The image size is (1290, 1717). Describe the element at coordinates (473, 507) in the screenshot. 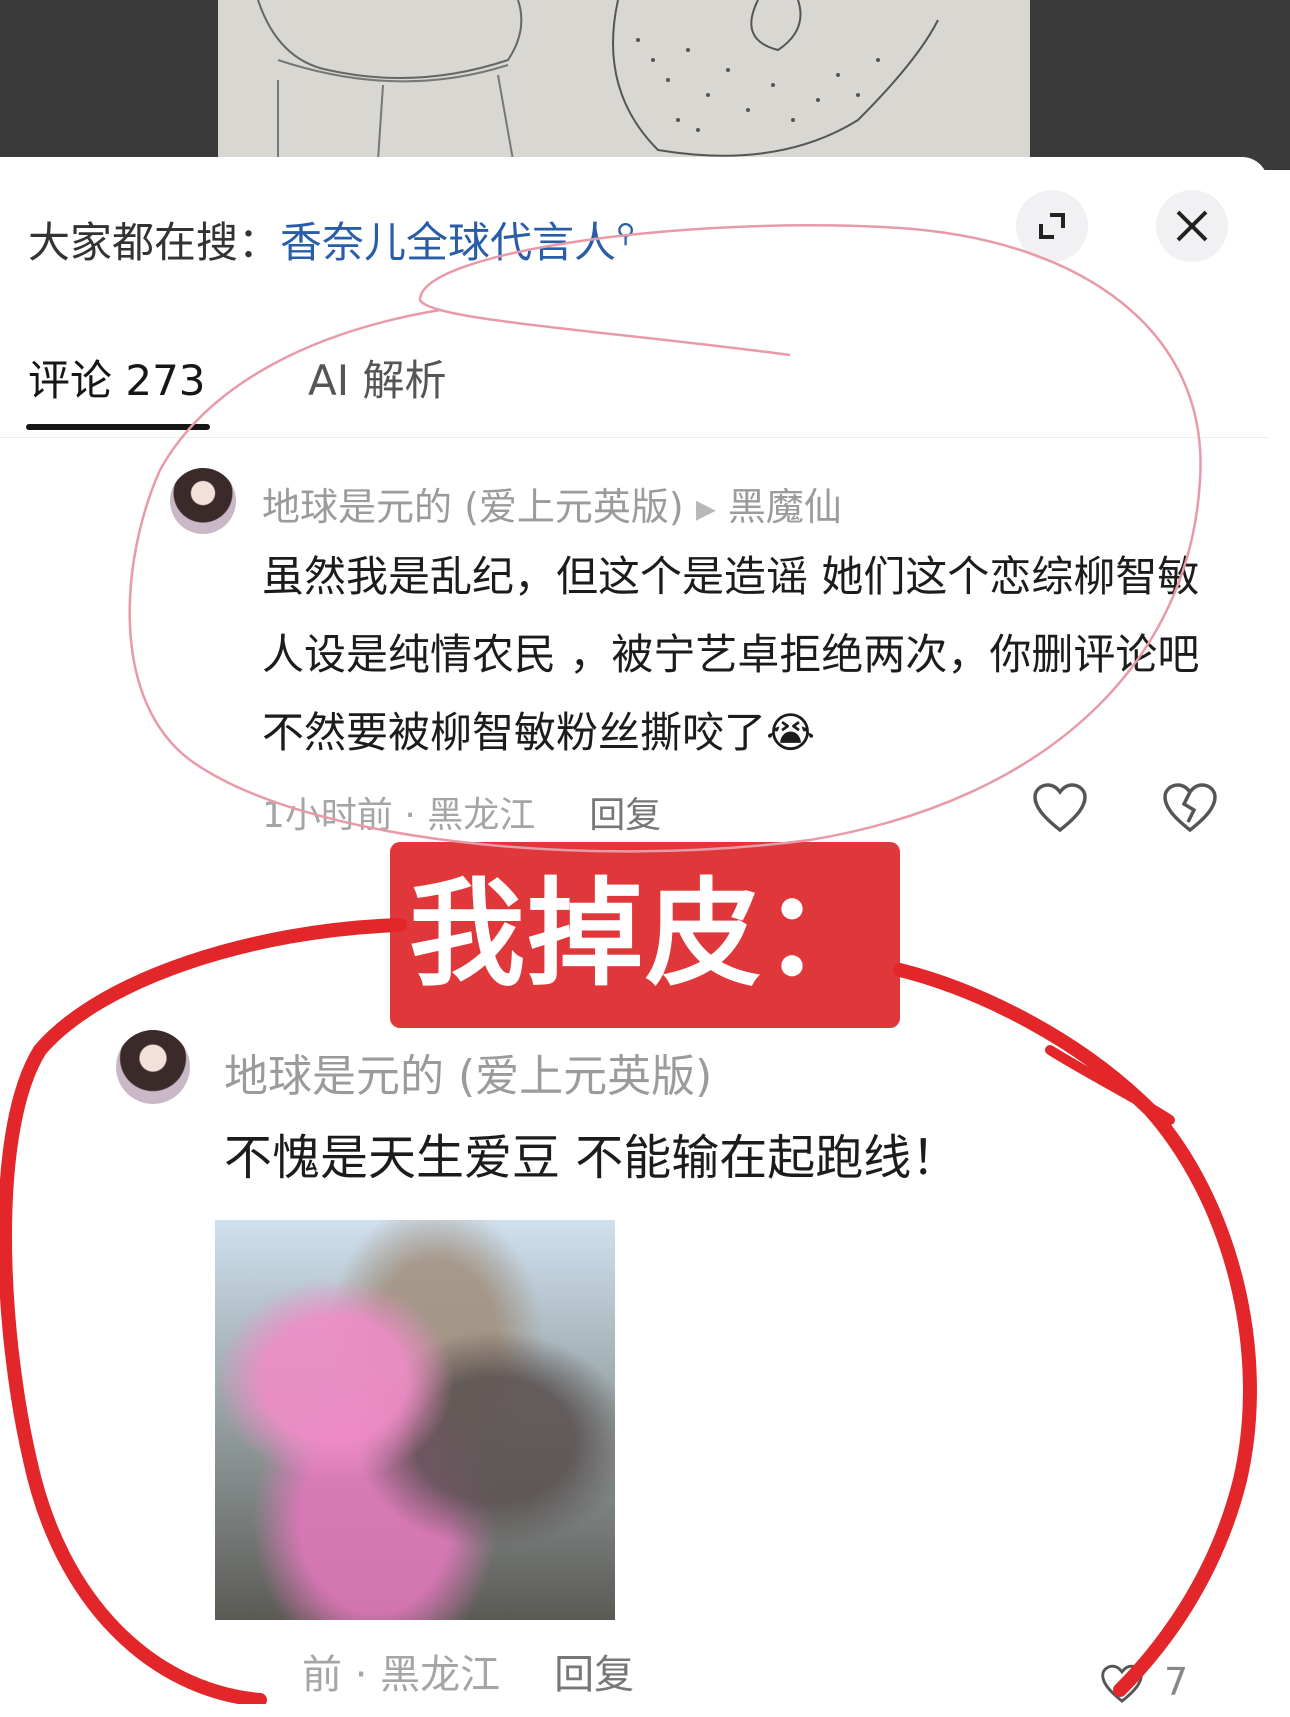

I see `username-text: 地球是元的 (爱上元英版)` at that location.